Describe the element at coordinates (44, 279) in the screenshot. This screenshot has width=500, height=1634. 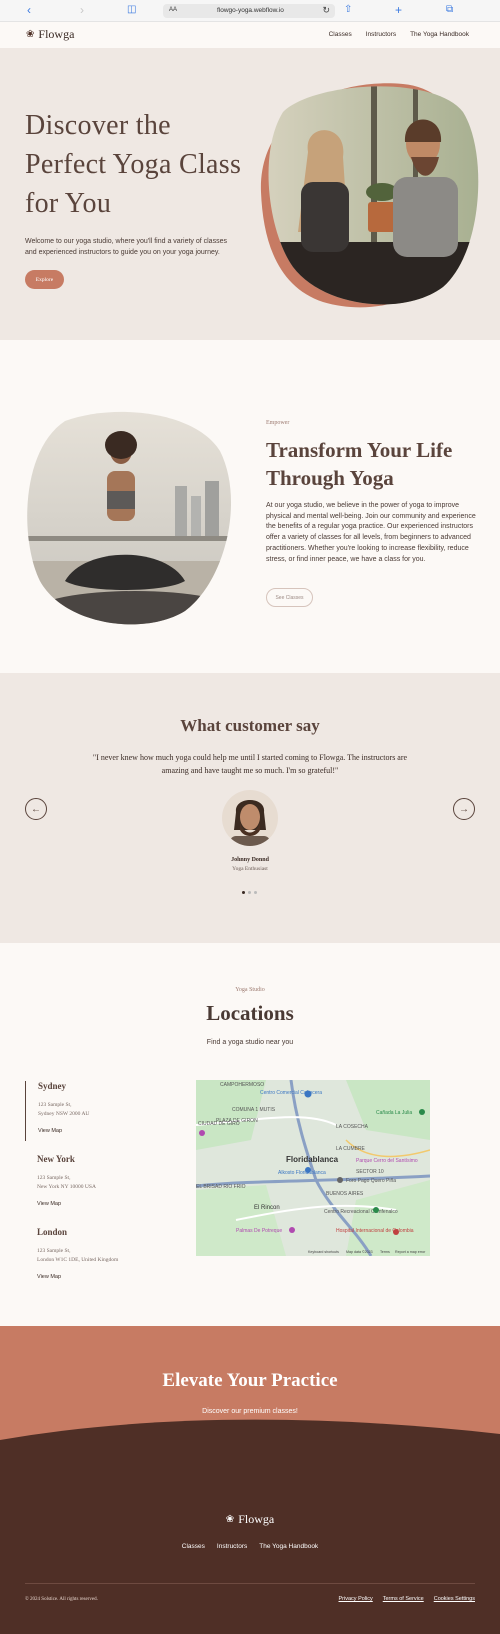
I see `explore-button: Explore` at that location.